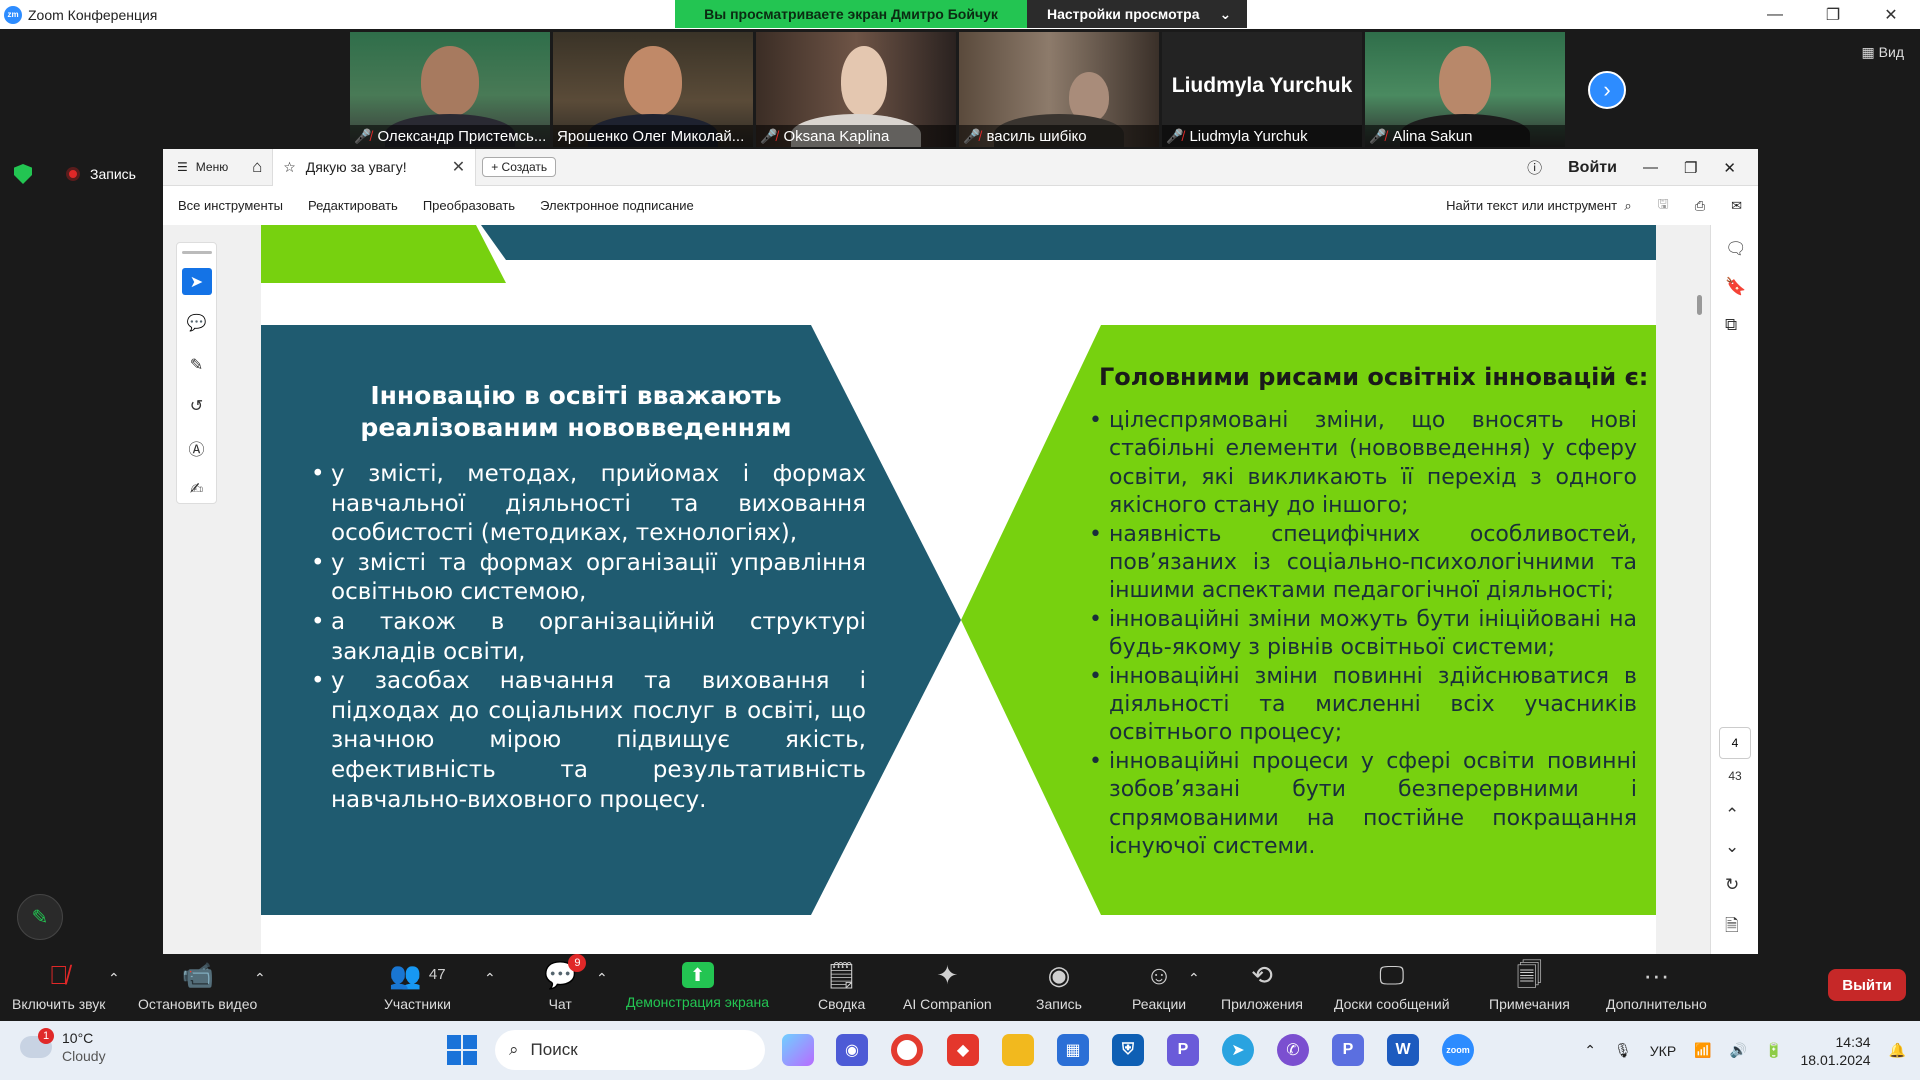  I want to click on whiteboards-button: 🖵 Доски сообщений, so click(1392, 986).